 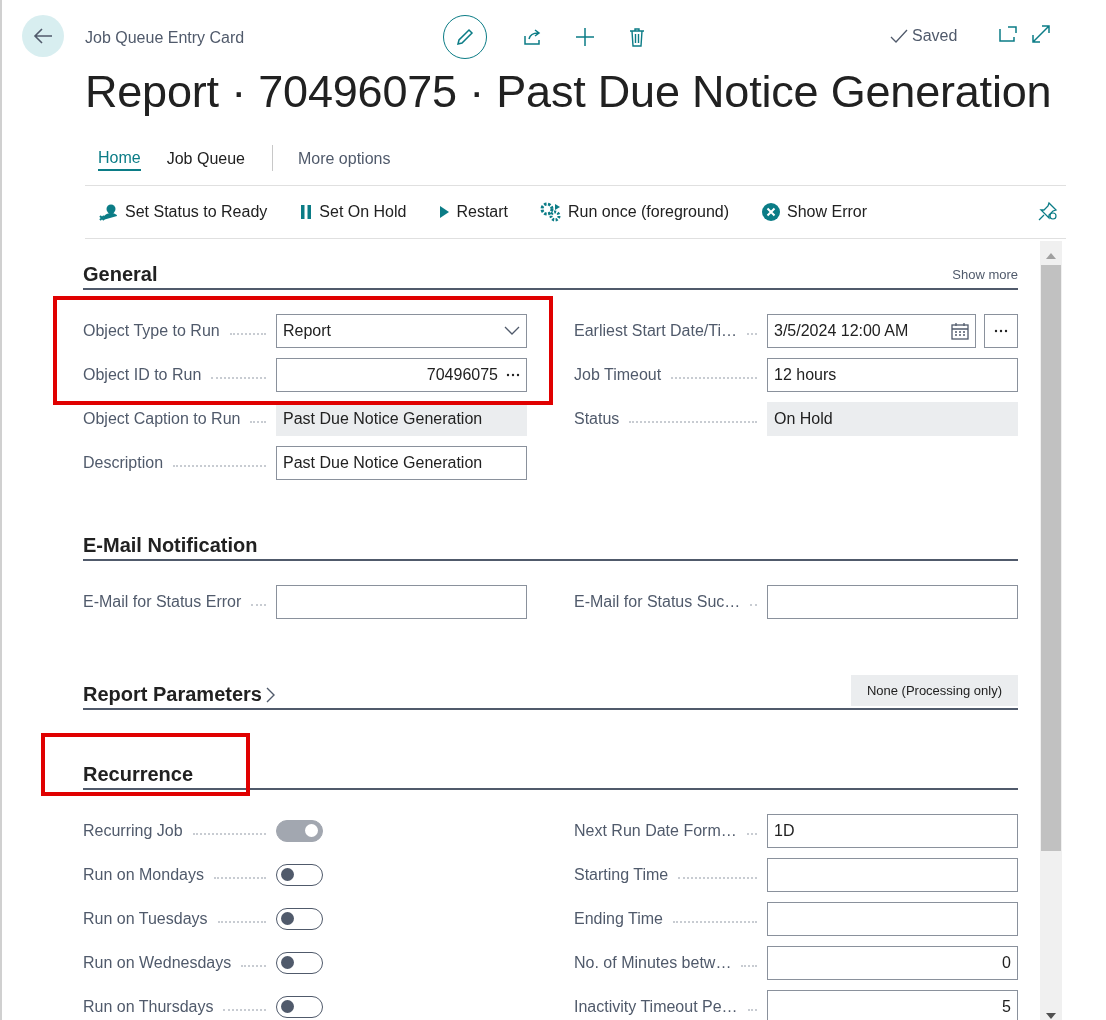 What do you see at coordinates (270, 694) in the screenshot?
I see `chevron-right-icon` at bounding box center [270, 694].